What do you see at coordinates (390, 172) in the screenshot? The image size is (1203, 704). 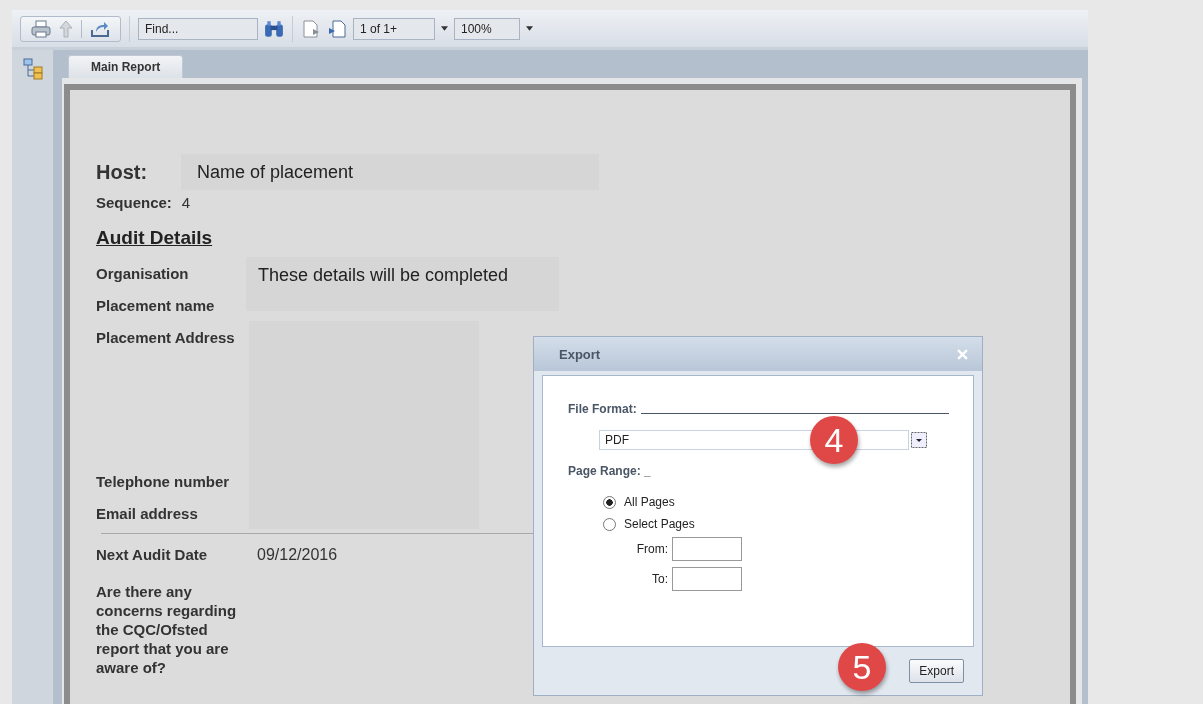 I see `host-value: Name of placement` at bounding box center [390, 172].